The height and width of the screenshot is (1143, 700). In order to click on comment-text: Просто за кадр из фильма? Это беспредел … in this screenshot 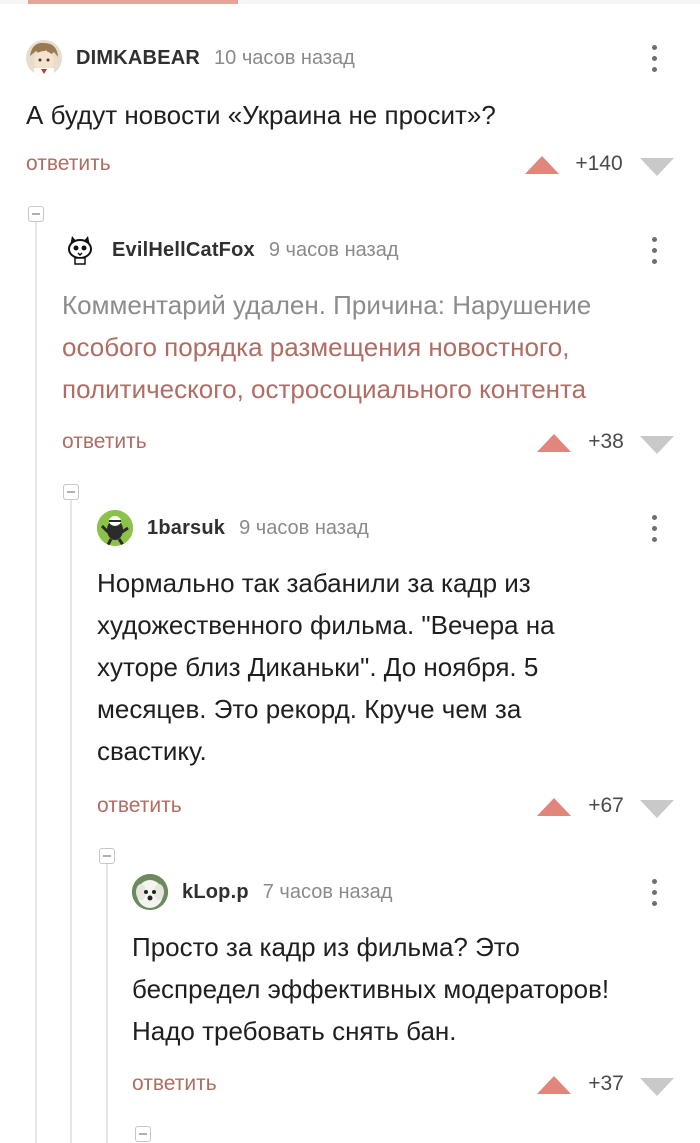, I will do `click(370, 989)`.